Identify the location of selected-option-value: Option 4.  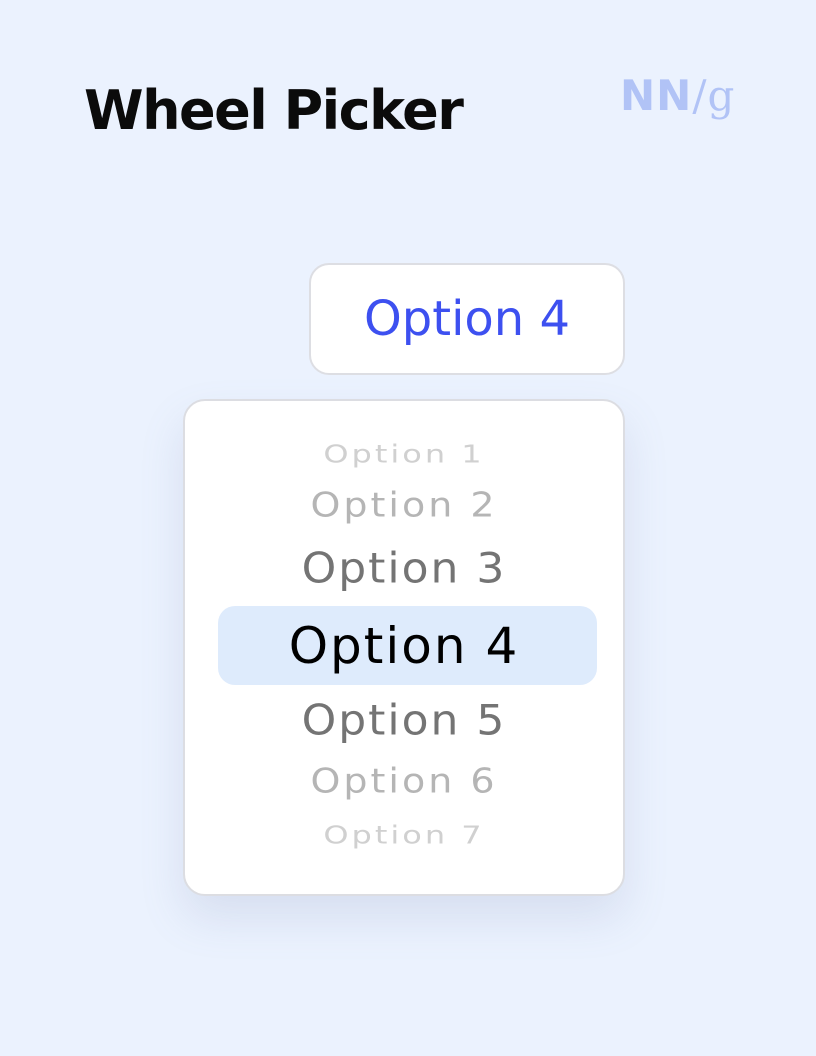
(467, 319).